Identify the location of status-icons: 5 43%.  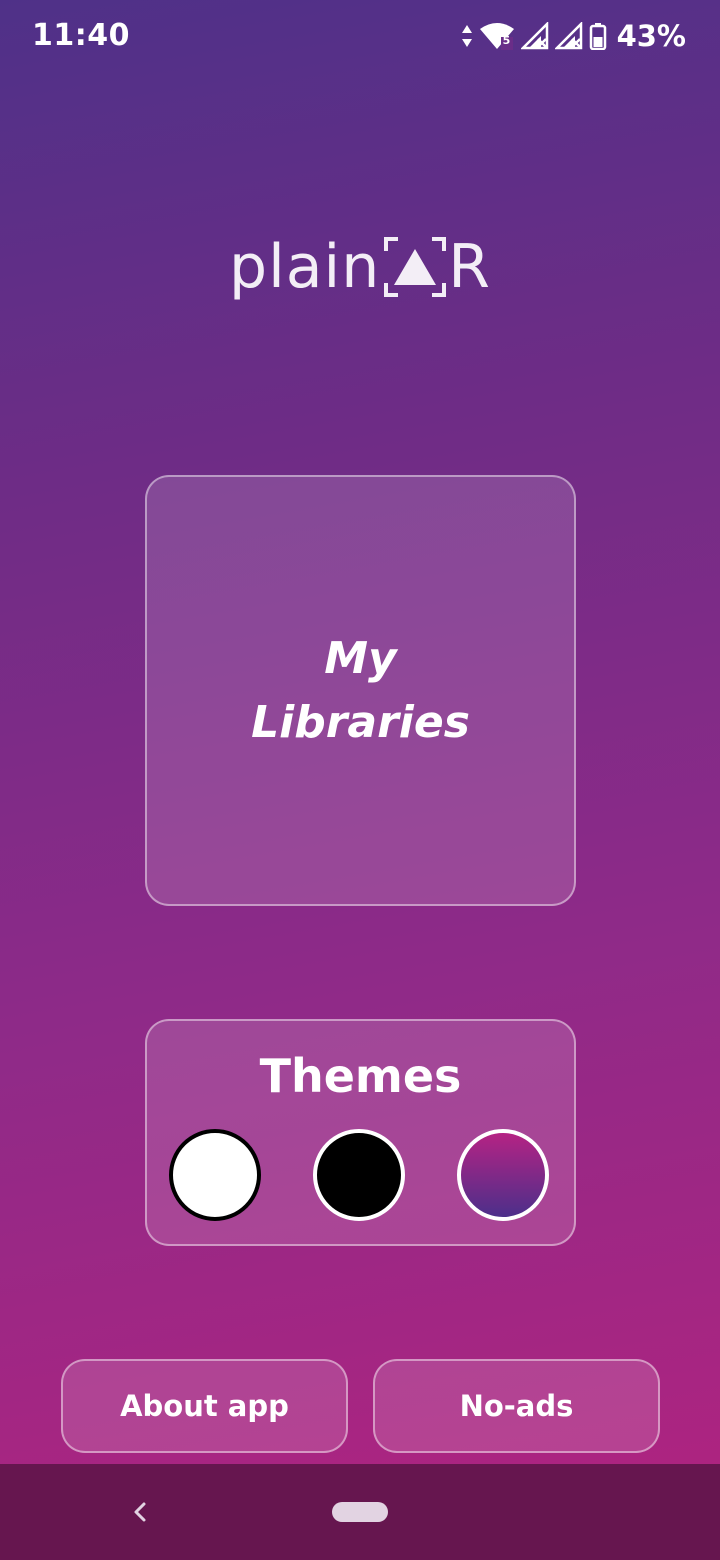
(573, 36).